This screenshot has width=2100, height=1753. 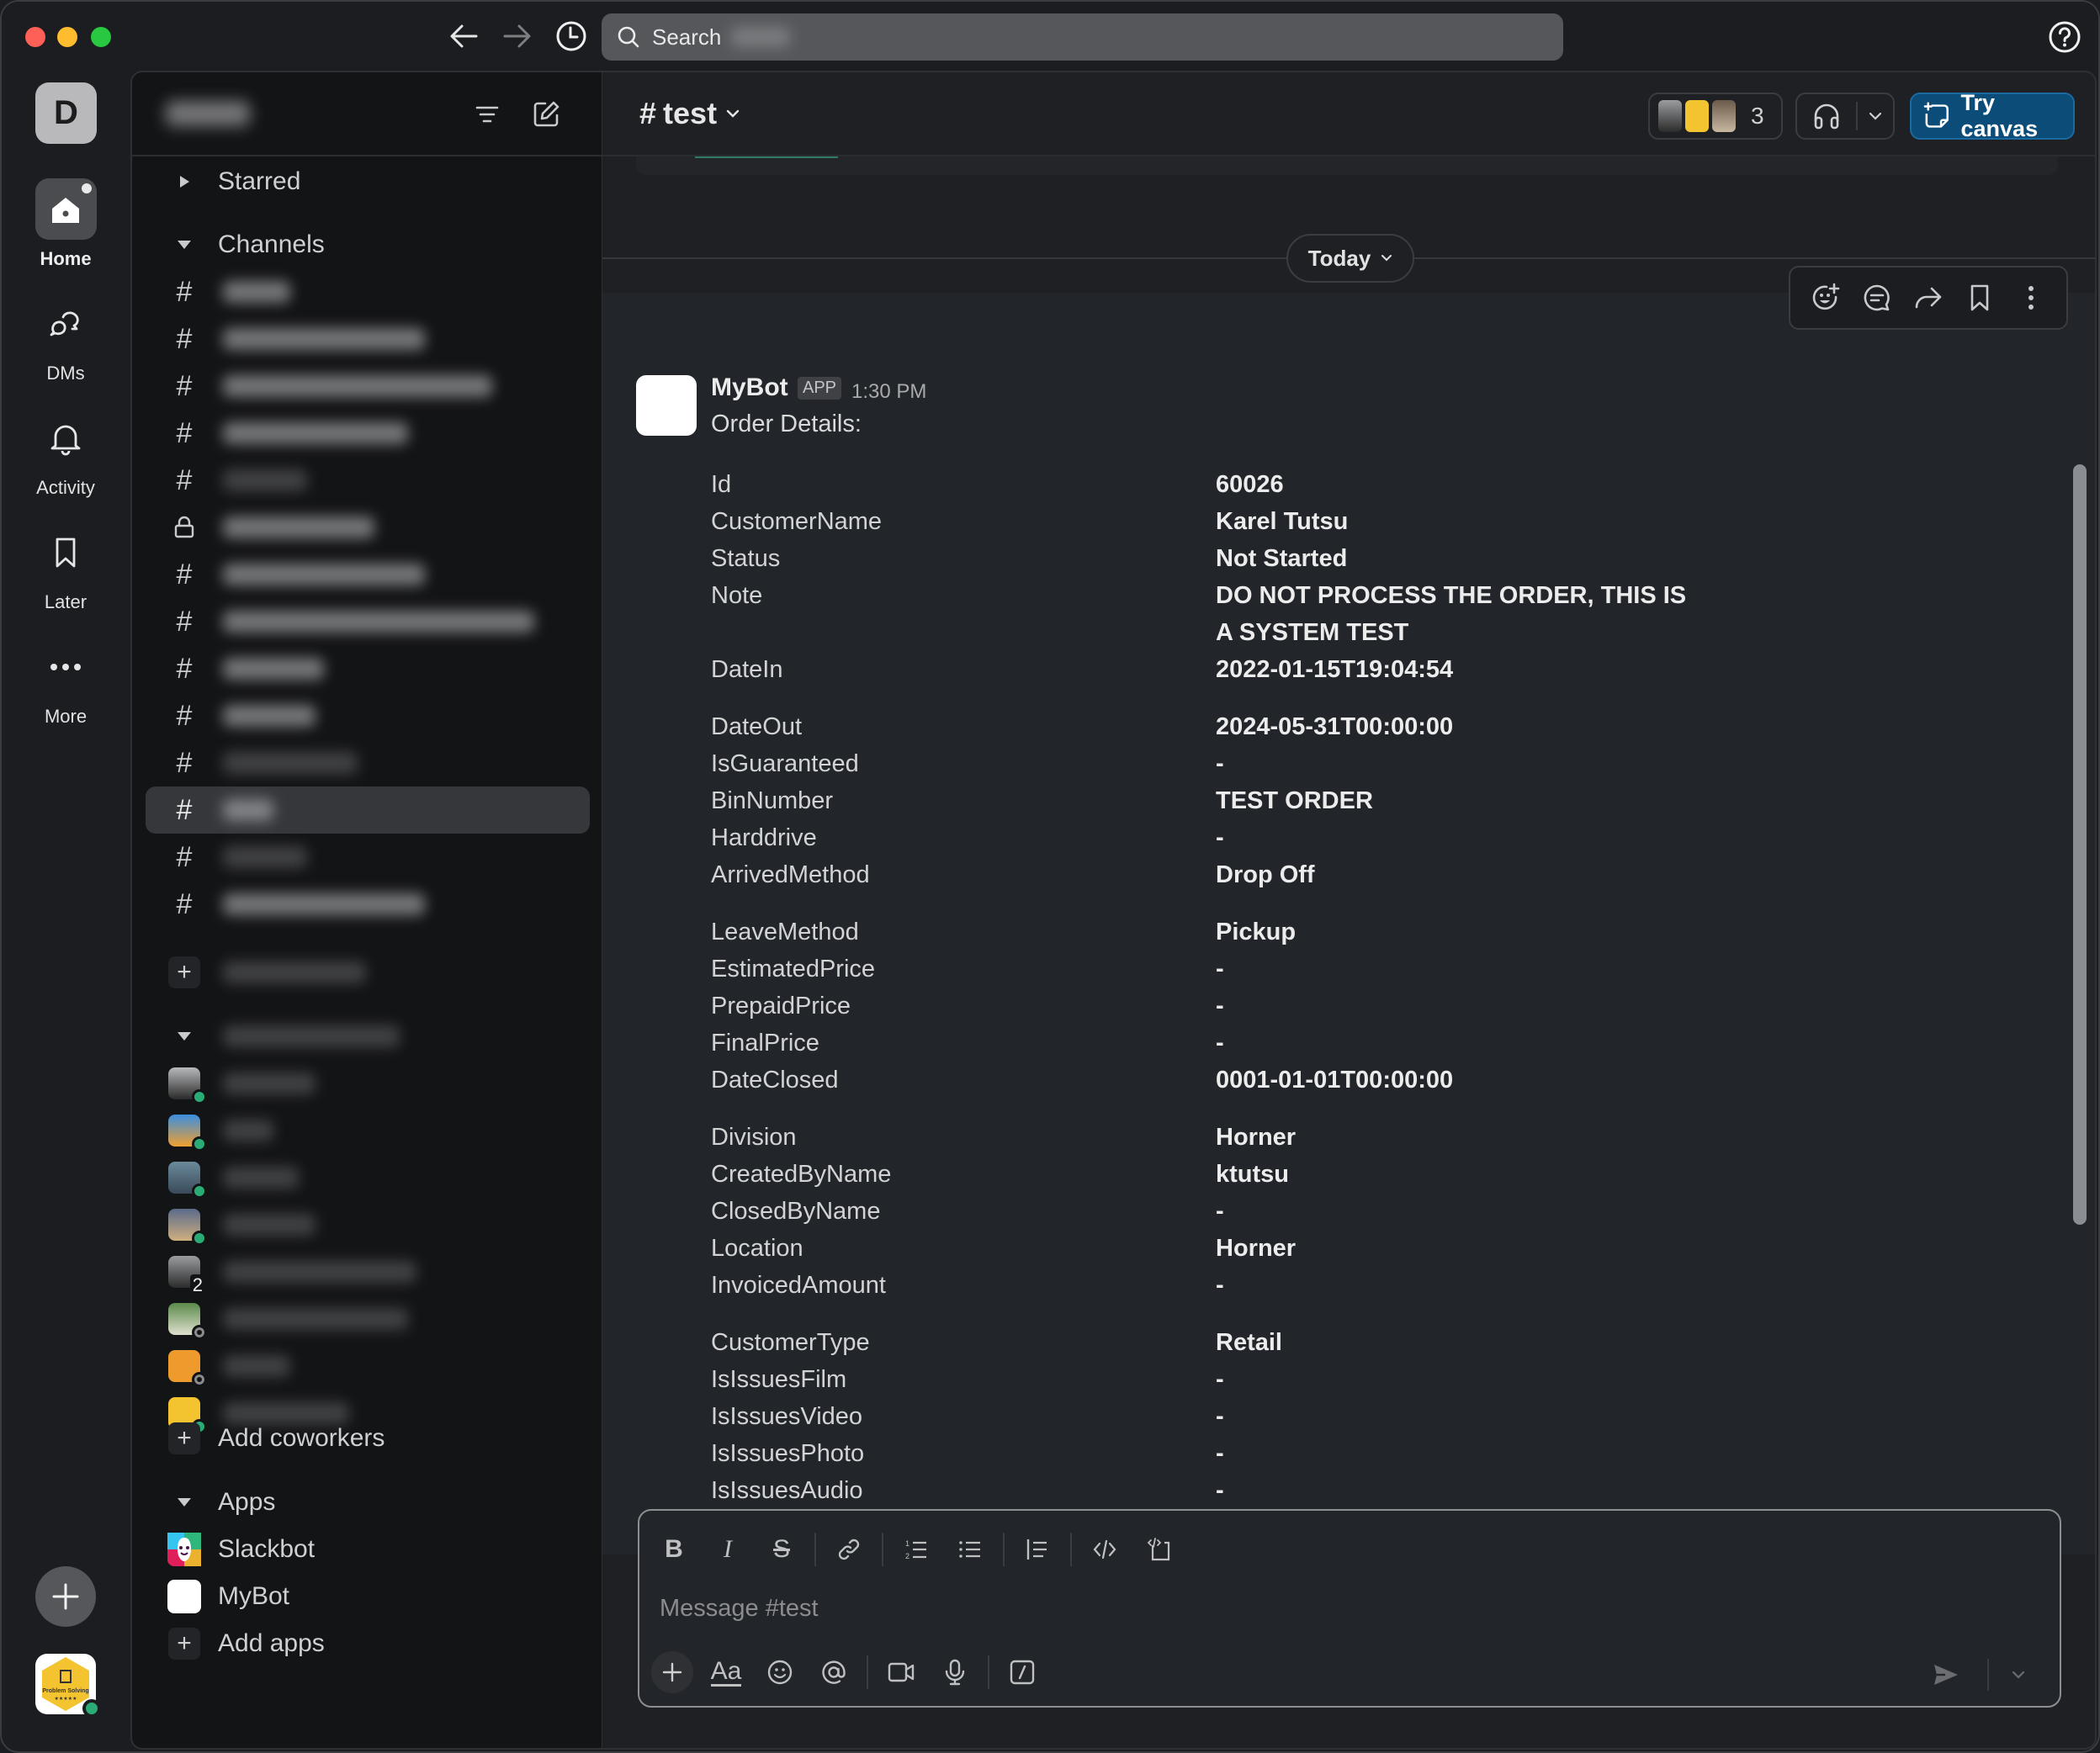 What do you see at coordinates (368, 1036) in the screenshot?
I see `sidebar-section-dms` at bounding box center [368, 1036].